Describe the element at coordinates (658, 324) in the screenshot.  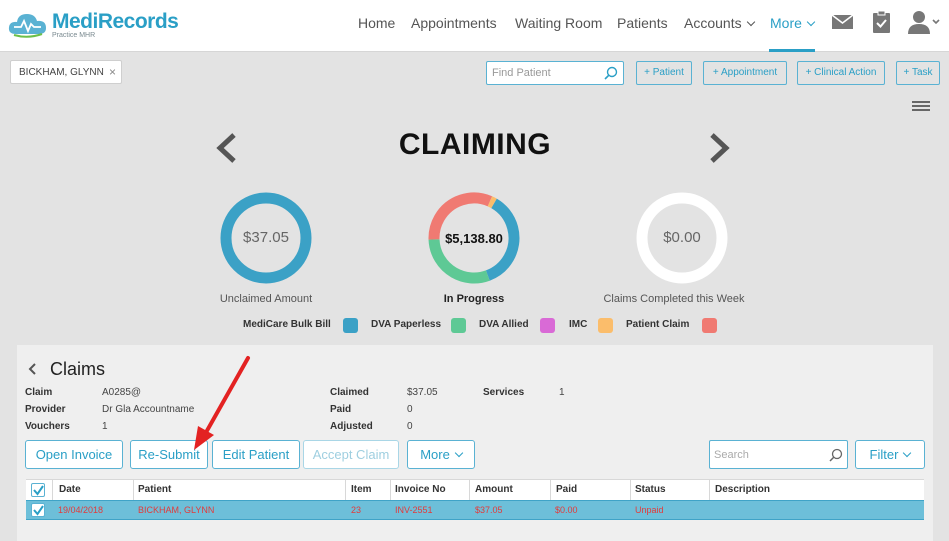
I see `legend-label-patient-claim: Patient Claim` at that location.